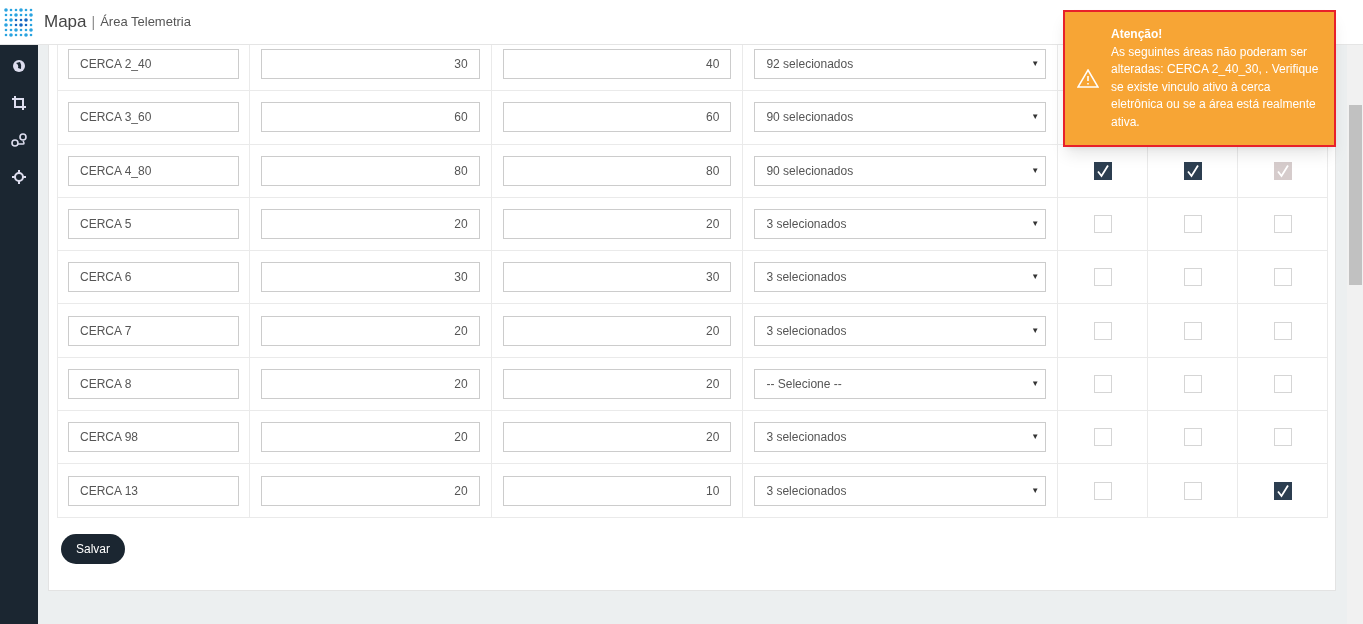 This screenshot has height=624, width=1363. I want to click on name-field: CERCA 5, so click(153, 224).